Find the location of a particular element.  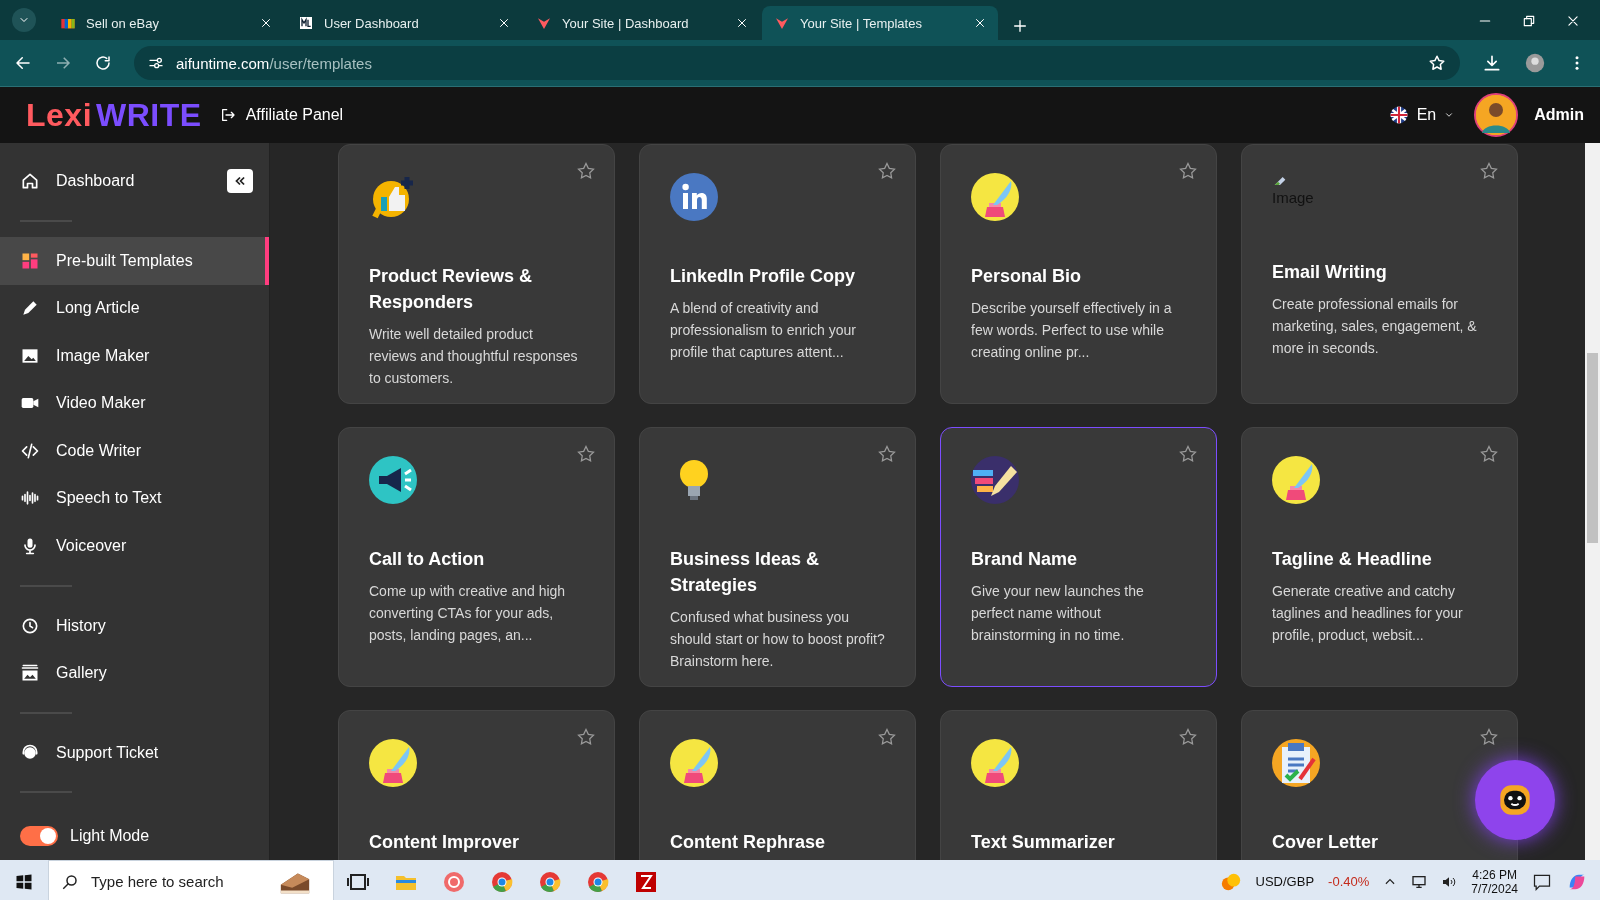

card-description: Confused what business you should start or how to boost profit? Brainstorm here. is located at coordinates (777, 639).